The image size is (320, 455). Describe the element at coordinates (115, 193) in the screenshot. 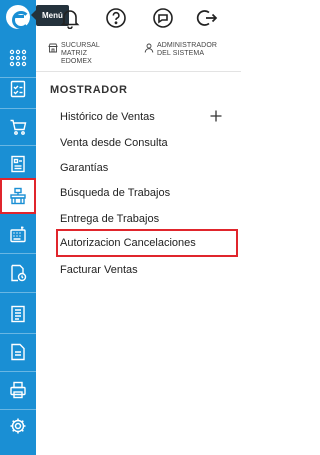

I see `menu-item-busqueda-trabajos: Búsqueda de Trabajos` at that location.